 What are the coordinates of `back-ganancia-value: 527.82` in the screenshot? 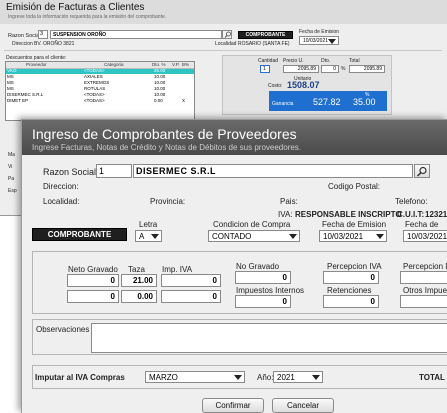 It's located at (327, 102).